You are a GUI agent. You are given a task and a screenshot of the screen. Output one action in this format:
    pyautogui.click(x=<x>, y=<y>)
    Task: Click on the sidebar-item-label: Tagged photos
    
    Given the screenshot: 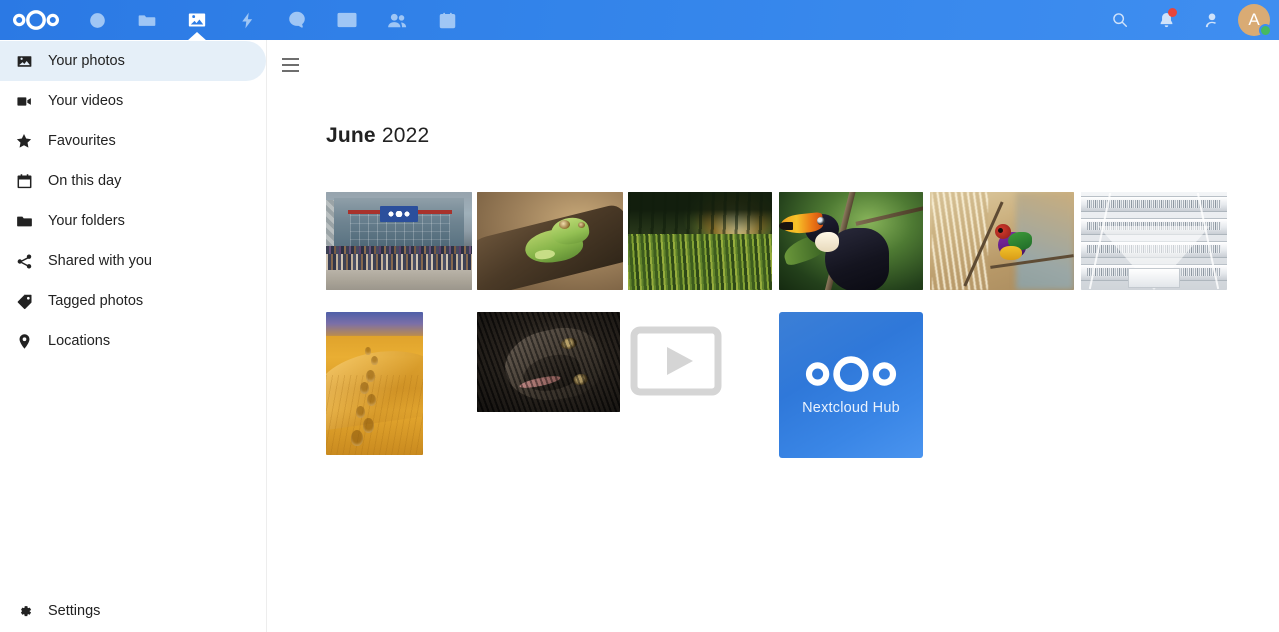 What is the action you would take?
    pyautogui.click(x=96, y=301)
    